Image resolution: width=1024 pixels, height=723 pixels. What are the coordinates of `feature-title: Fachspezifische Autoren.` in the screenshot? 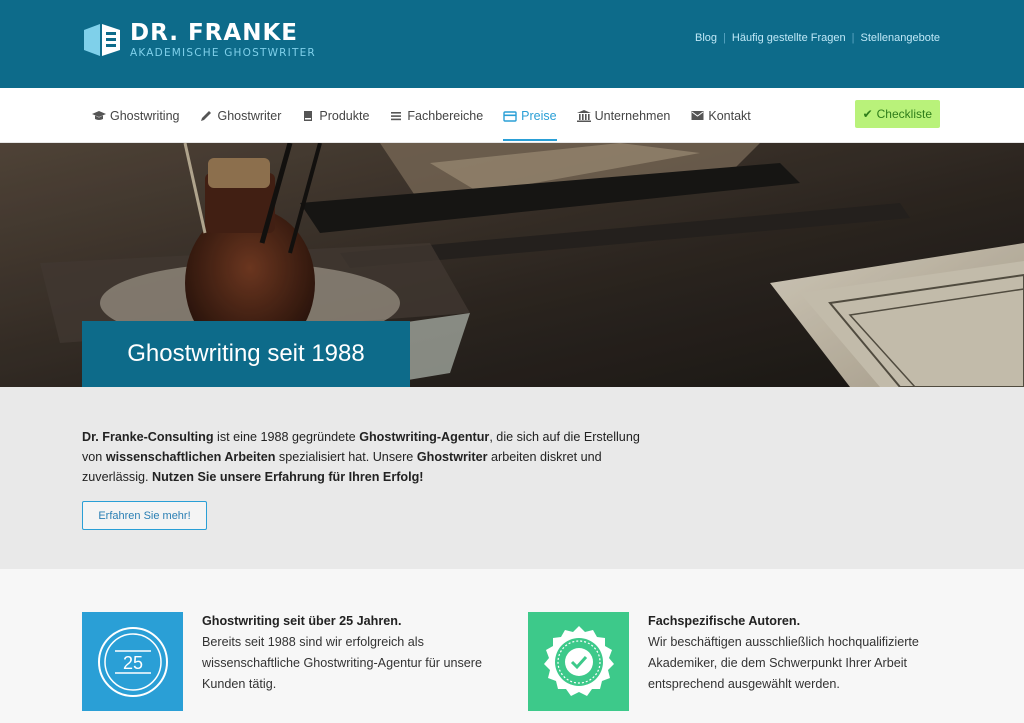 It's located at (724, 621).